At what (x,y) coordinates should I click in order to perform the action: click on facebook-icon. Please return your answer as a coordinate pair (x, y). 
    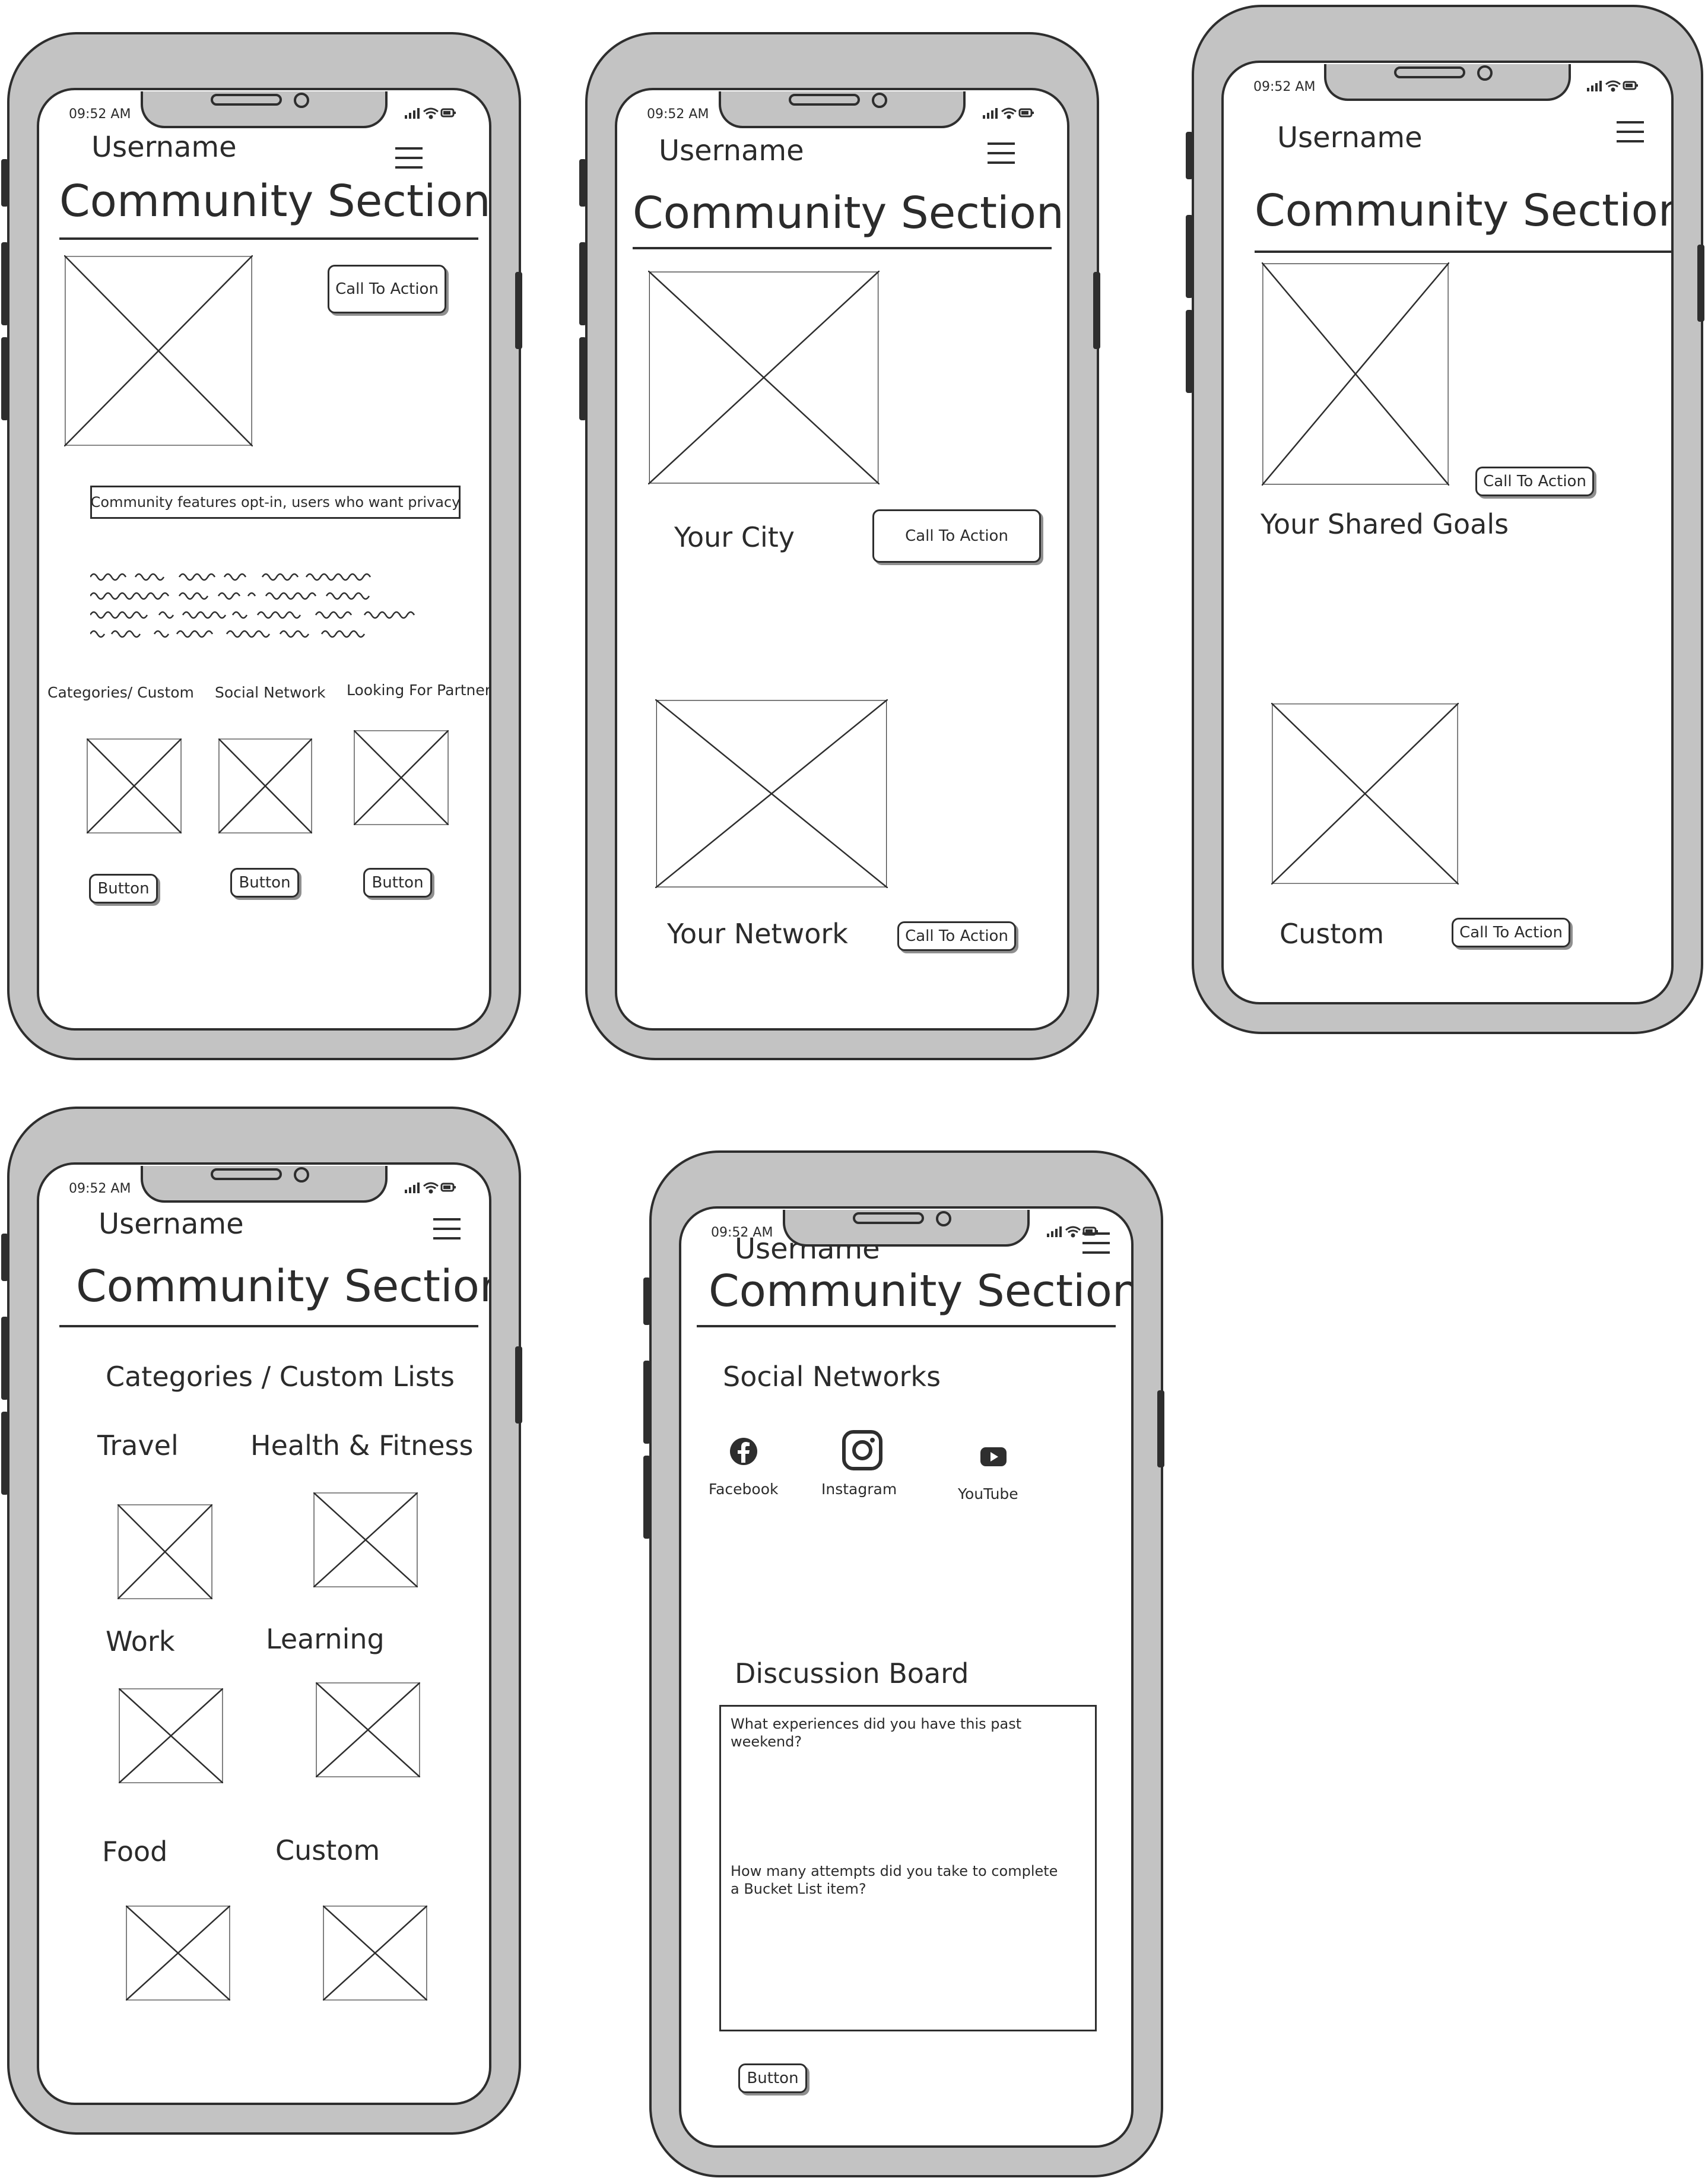
    Looking at the image, I should click on (743, 1451).